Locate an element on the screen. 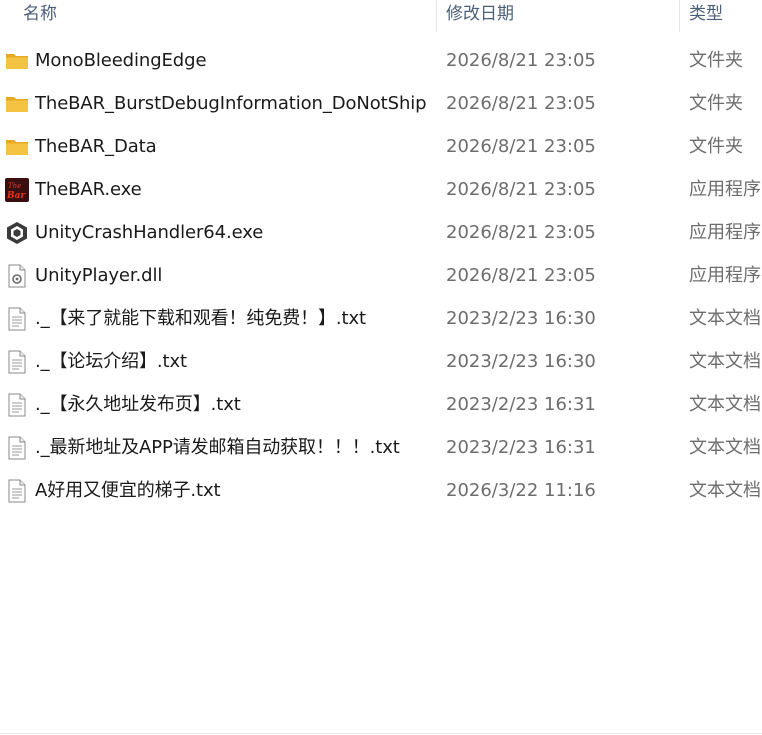 Image resolution: width=762 pixels, height=735 pixels. column-header-date-modified: 修改日期 is located at coordinates (561, 16).